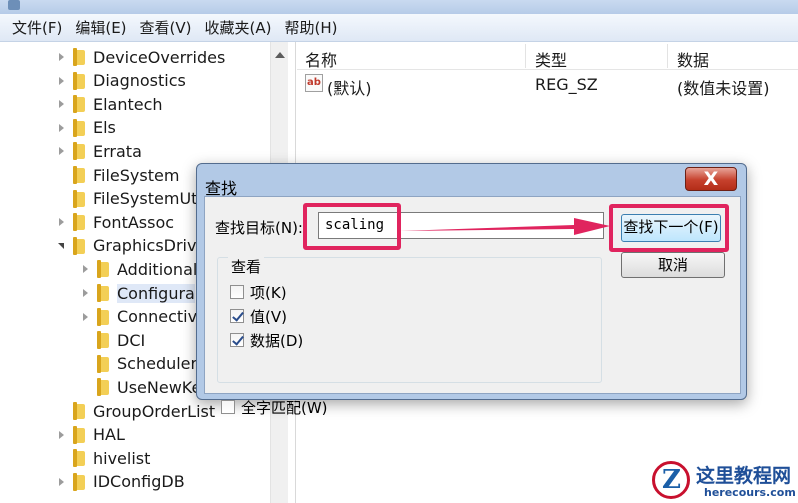 The height and width of the screenshot is (503, 798). I want to click on tree-item-label: Errata, so click(117, 151).